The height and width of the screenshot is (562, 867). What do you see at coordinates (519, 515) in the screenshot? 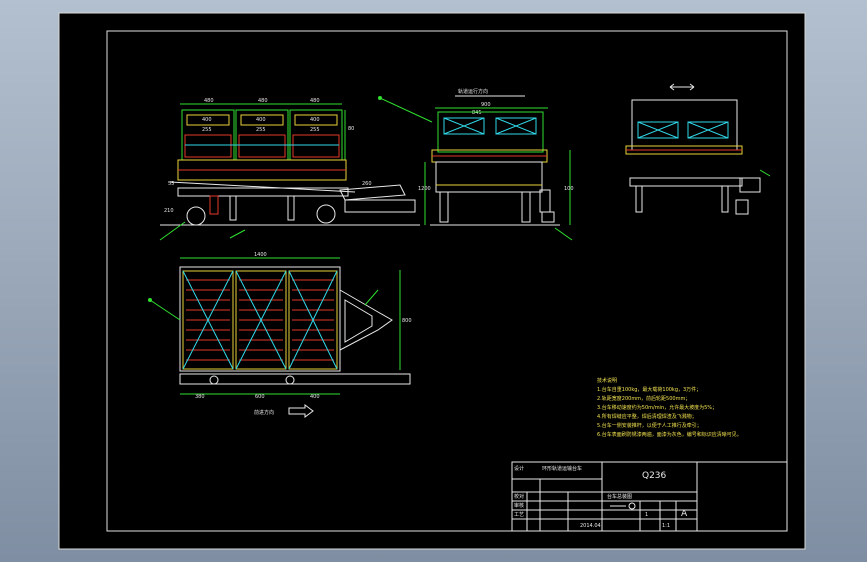
I see `title-row-process: 工艺` at bounding box center [519, 515].